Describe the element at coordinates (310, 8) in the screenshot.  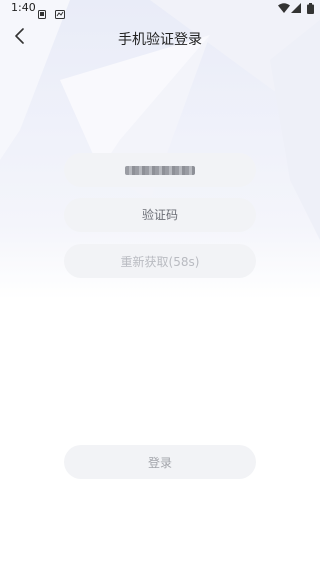
I see `battery-icon` at that location.